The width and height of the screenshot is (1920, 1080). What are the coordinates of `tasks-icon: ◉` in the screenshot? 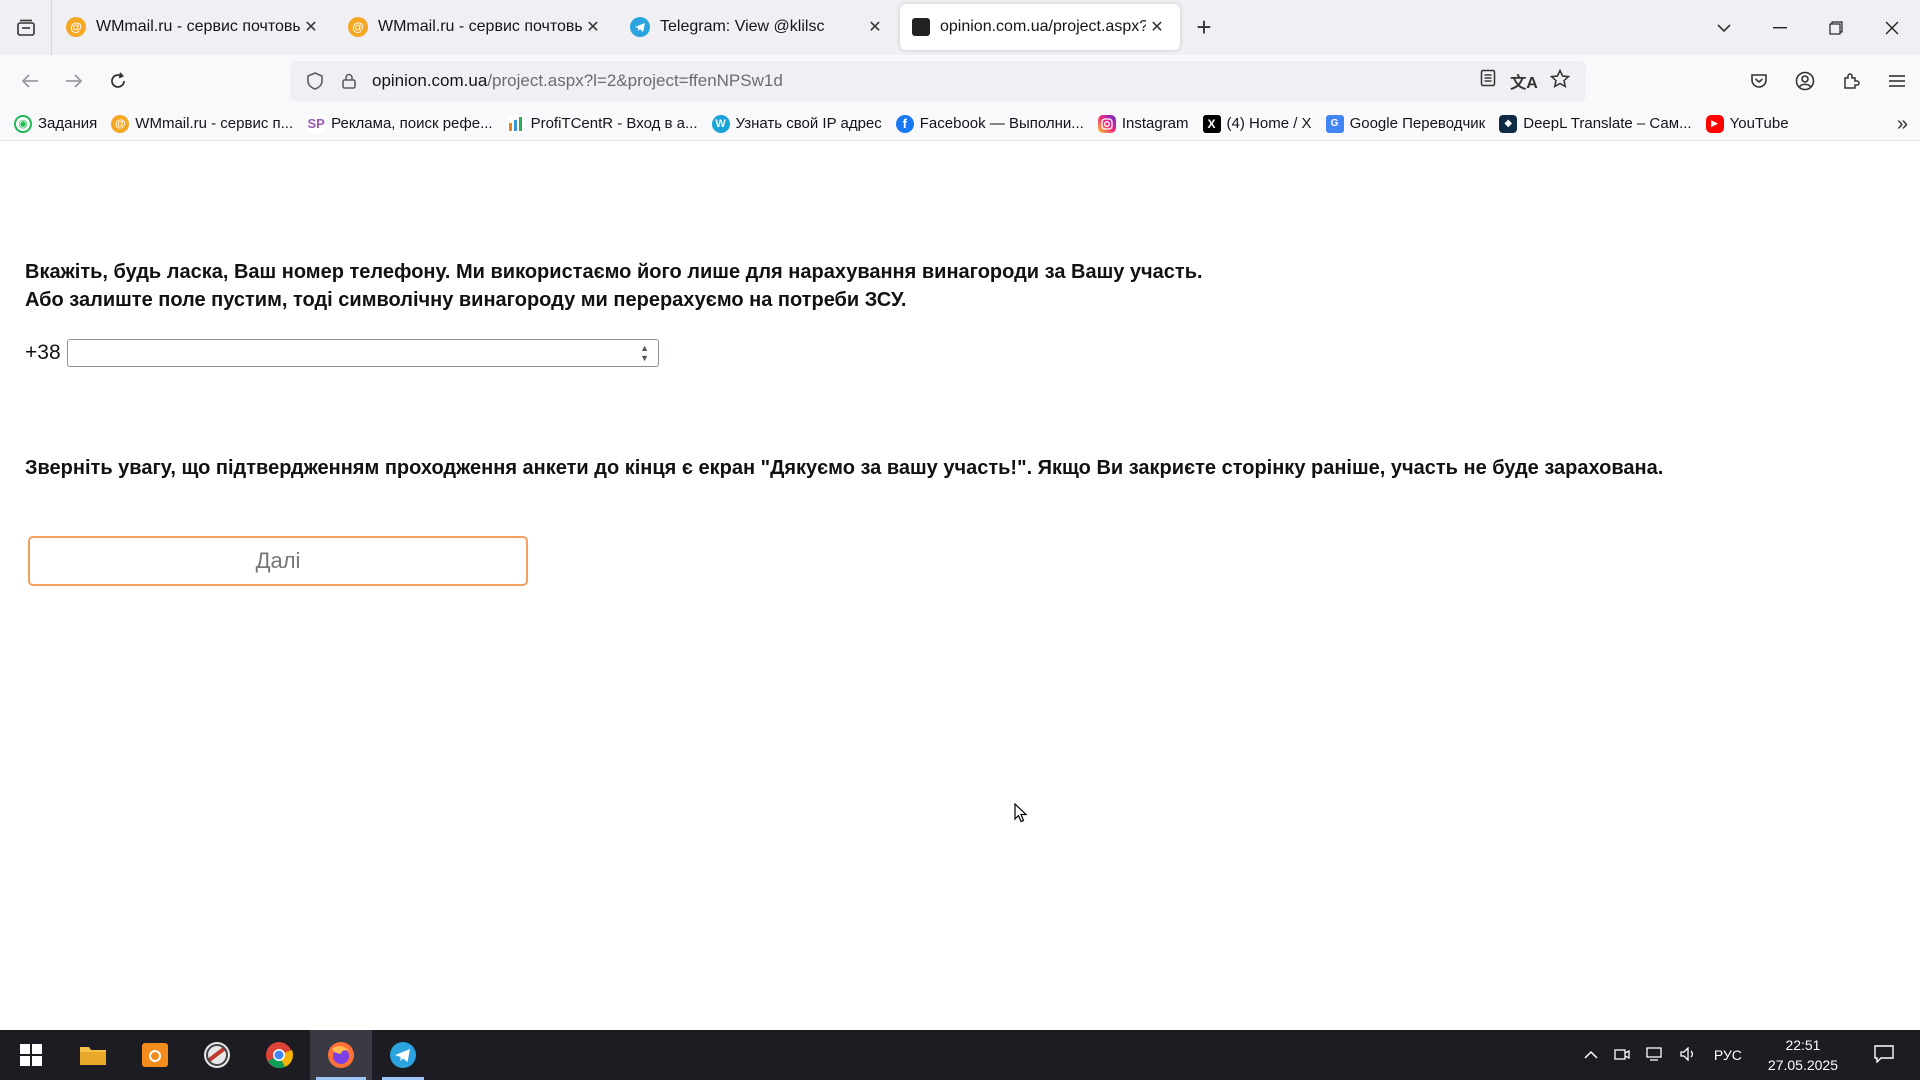 It's located at (23, 123).